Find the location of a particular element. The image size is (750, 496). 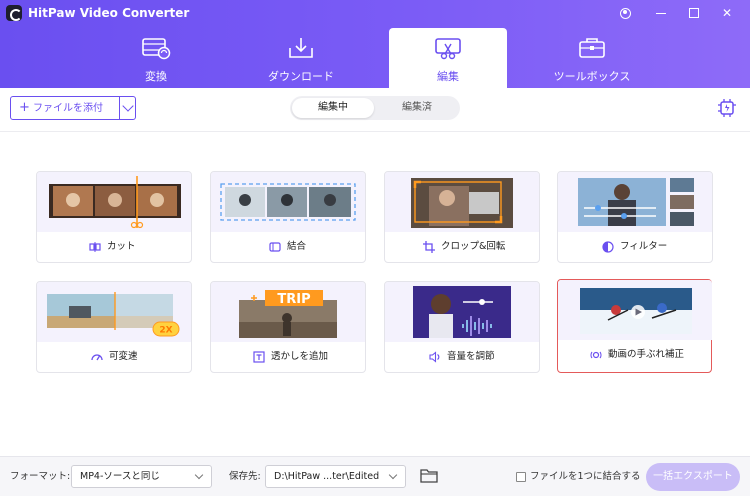

tab-label: ツールボックス is located at coordinates (592, 76).